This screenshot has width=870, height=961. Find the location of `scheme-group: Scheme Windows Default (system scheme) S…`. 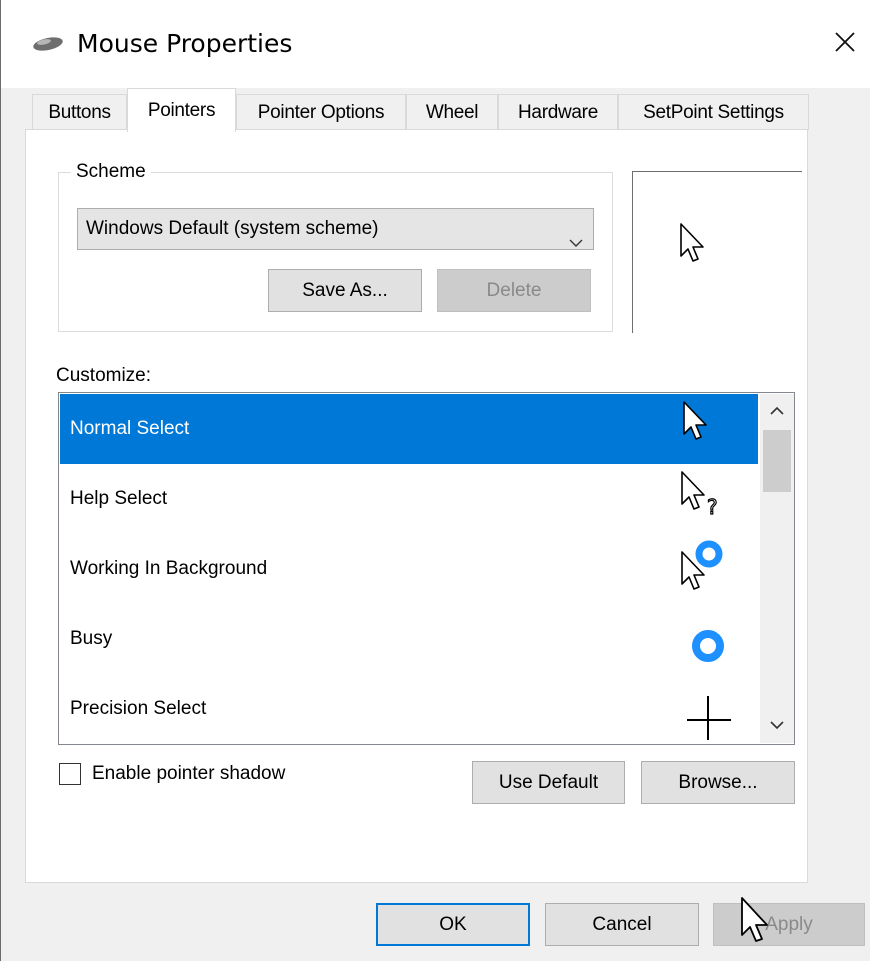

scheme-group: Scheme Windows Default (system scheme) S… is located at coordinates (335, 245).